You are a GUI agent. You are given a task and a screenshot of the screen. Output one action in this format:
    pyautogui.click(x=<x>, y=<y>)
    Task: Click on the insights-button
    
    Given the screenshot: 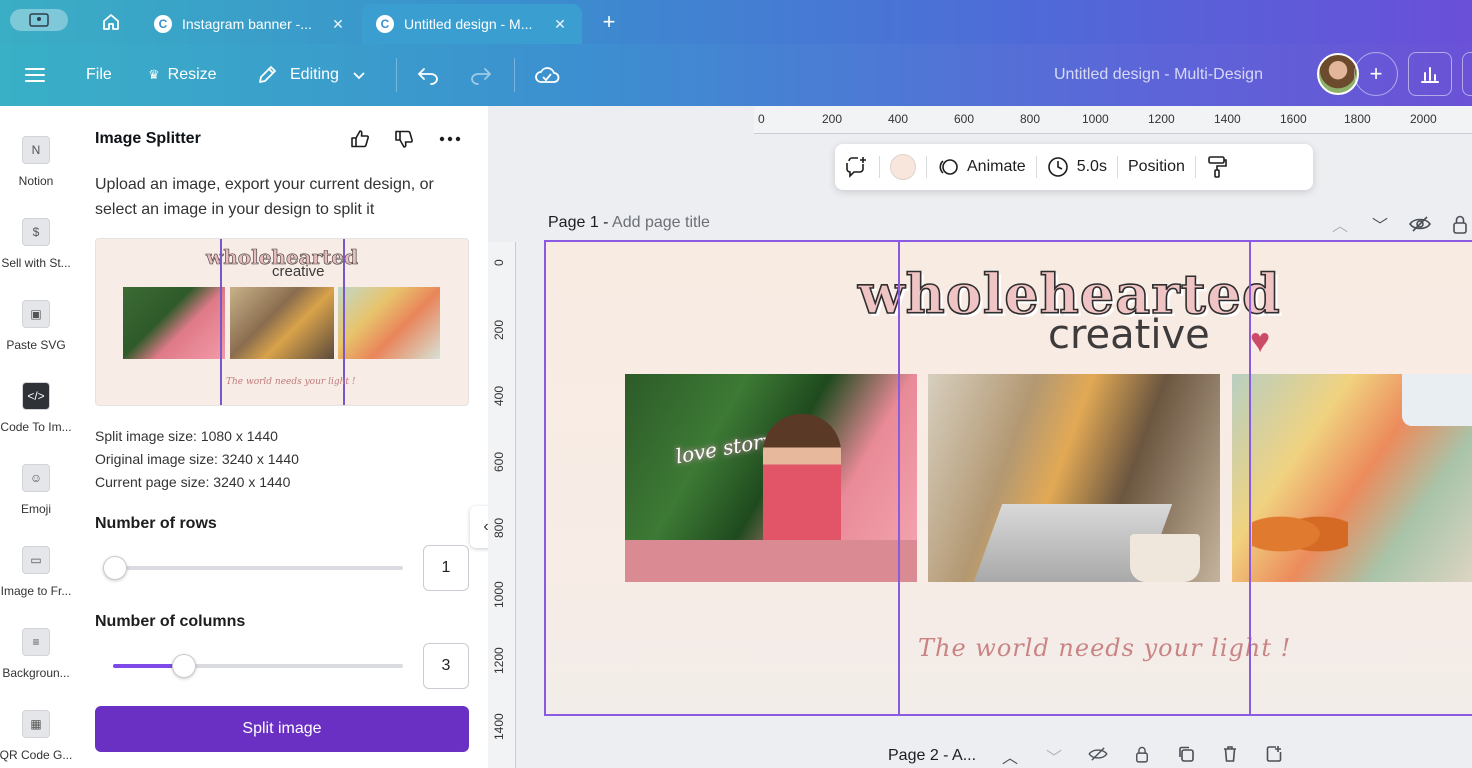 What is the action you would take?
    pyautogui.click(x=1430, y=74)
    